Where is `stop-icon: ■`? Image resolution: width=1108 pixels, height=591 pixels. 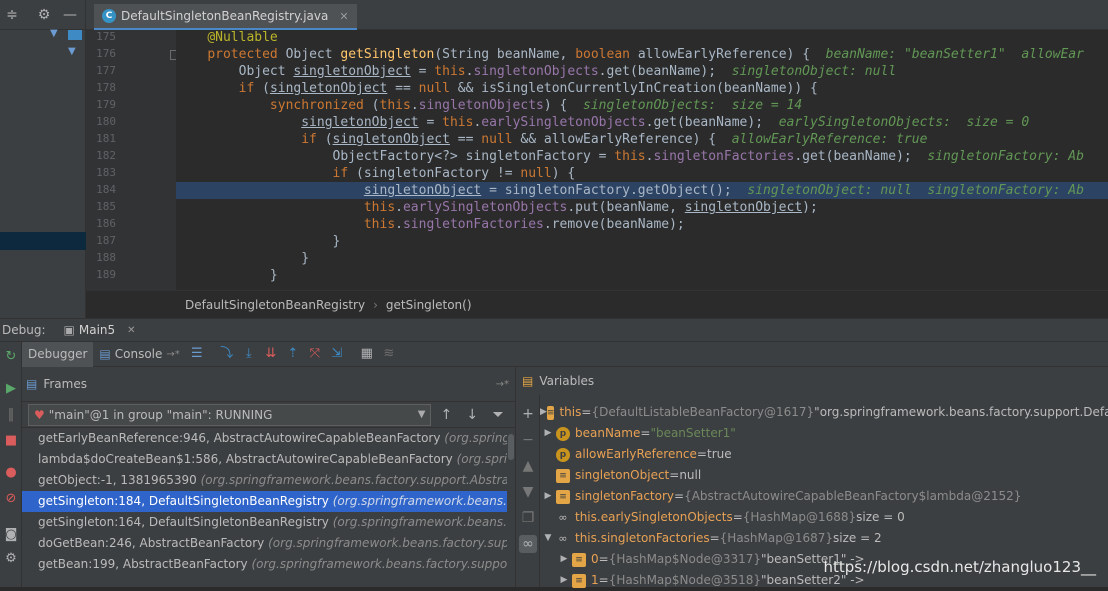 stop-icon: ■ is located at coordinates (11, 441).